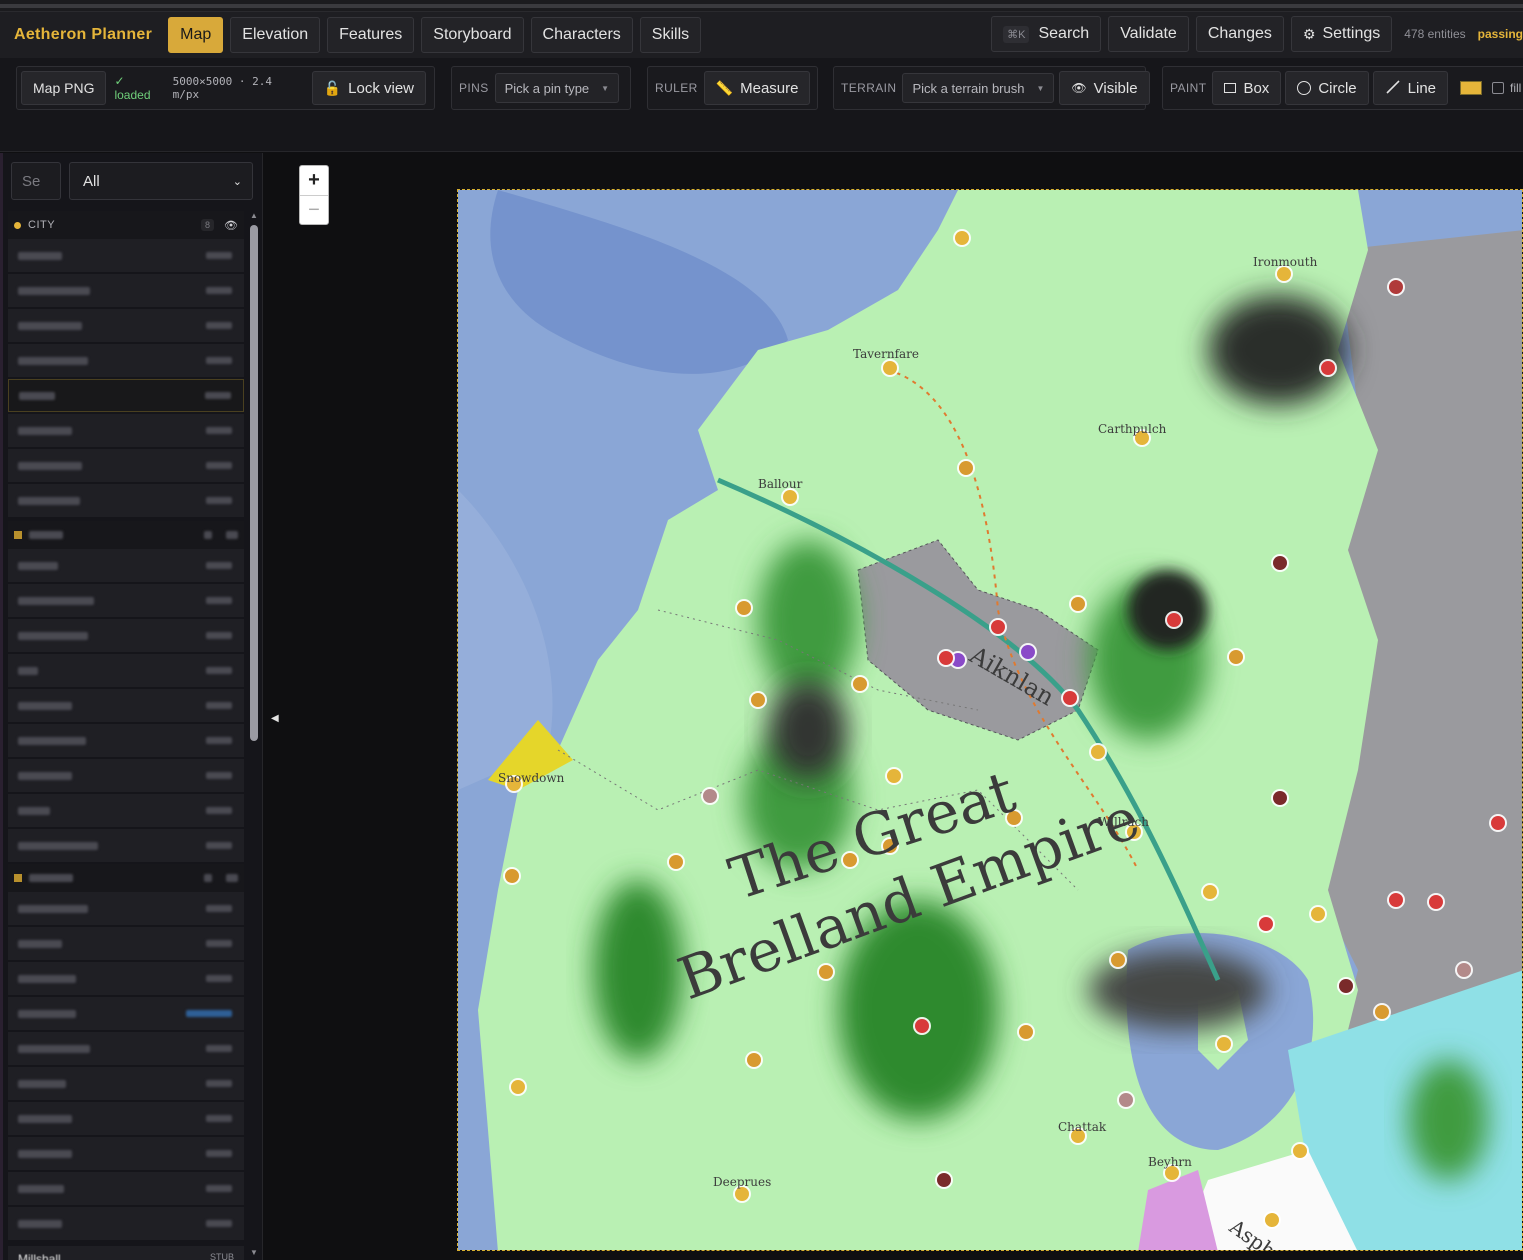 The width and height of the screenshot is (1523, 1260). Describe the element at coordinates (978, 88) in the screenshot. I see `terrain-brush-select: Pick a terrain brush ▼` at that location.